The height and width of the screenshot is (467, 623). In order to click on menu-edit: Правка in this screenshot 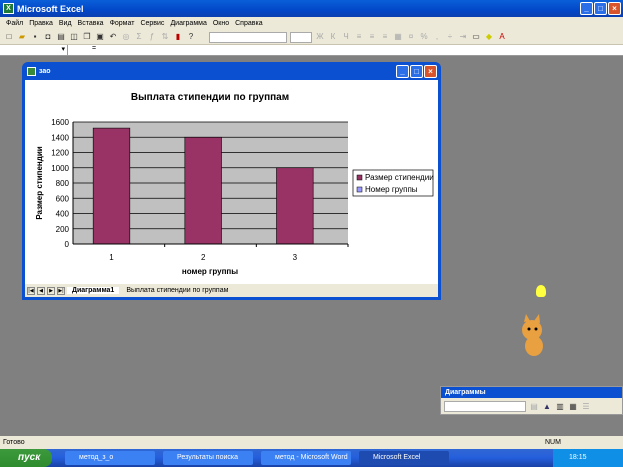, I will do `click(41, 23)`.